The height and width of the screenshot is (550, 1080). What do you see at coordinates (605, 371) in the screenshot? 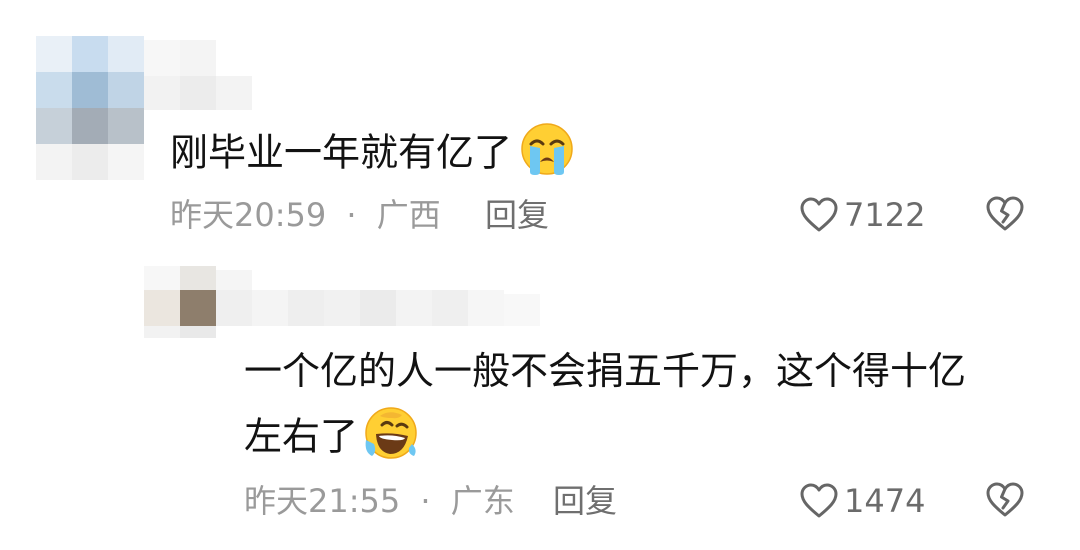
I see `reply-text-line1: 一个亿的人一般不会捐五千万，这个得十亿` at bounding box center [605, 371].